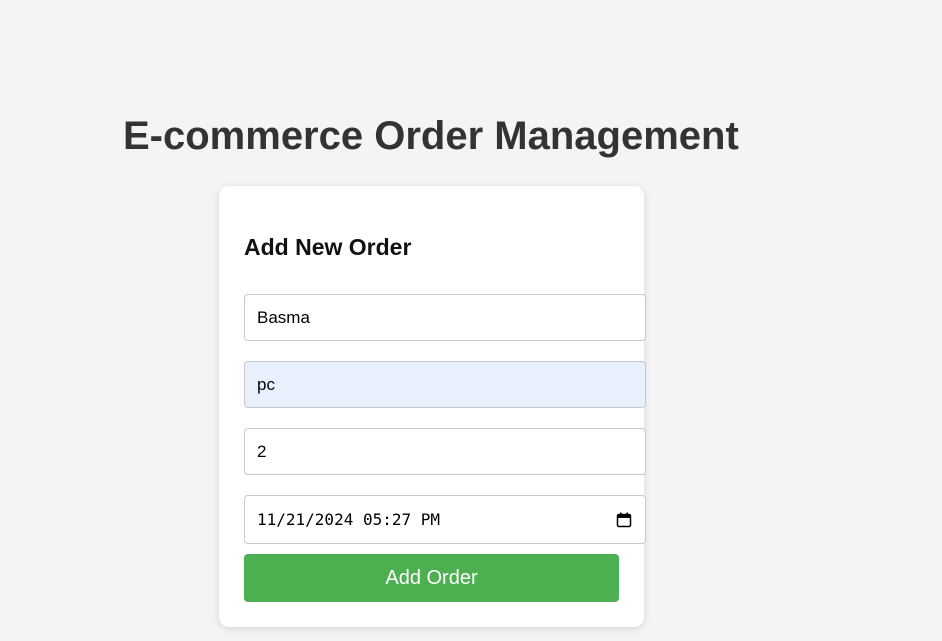 This screenshot has height=641, width=942. Describe the element at coordinates (445, 451) in the screenshot. I see `quantity-input` at that location.